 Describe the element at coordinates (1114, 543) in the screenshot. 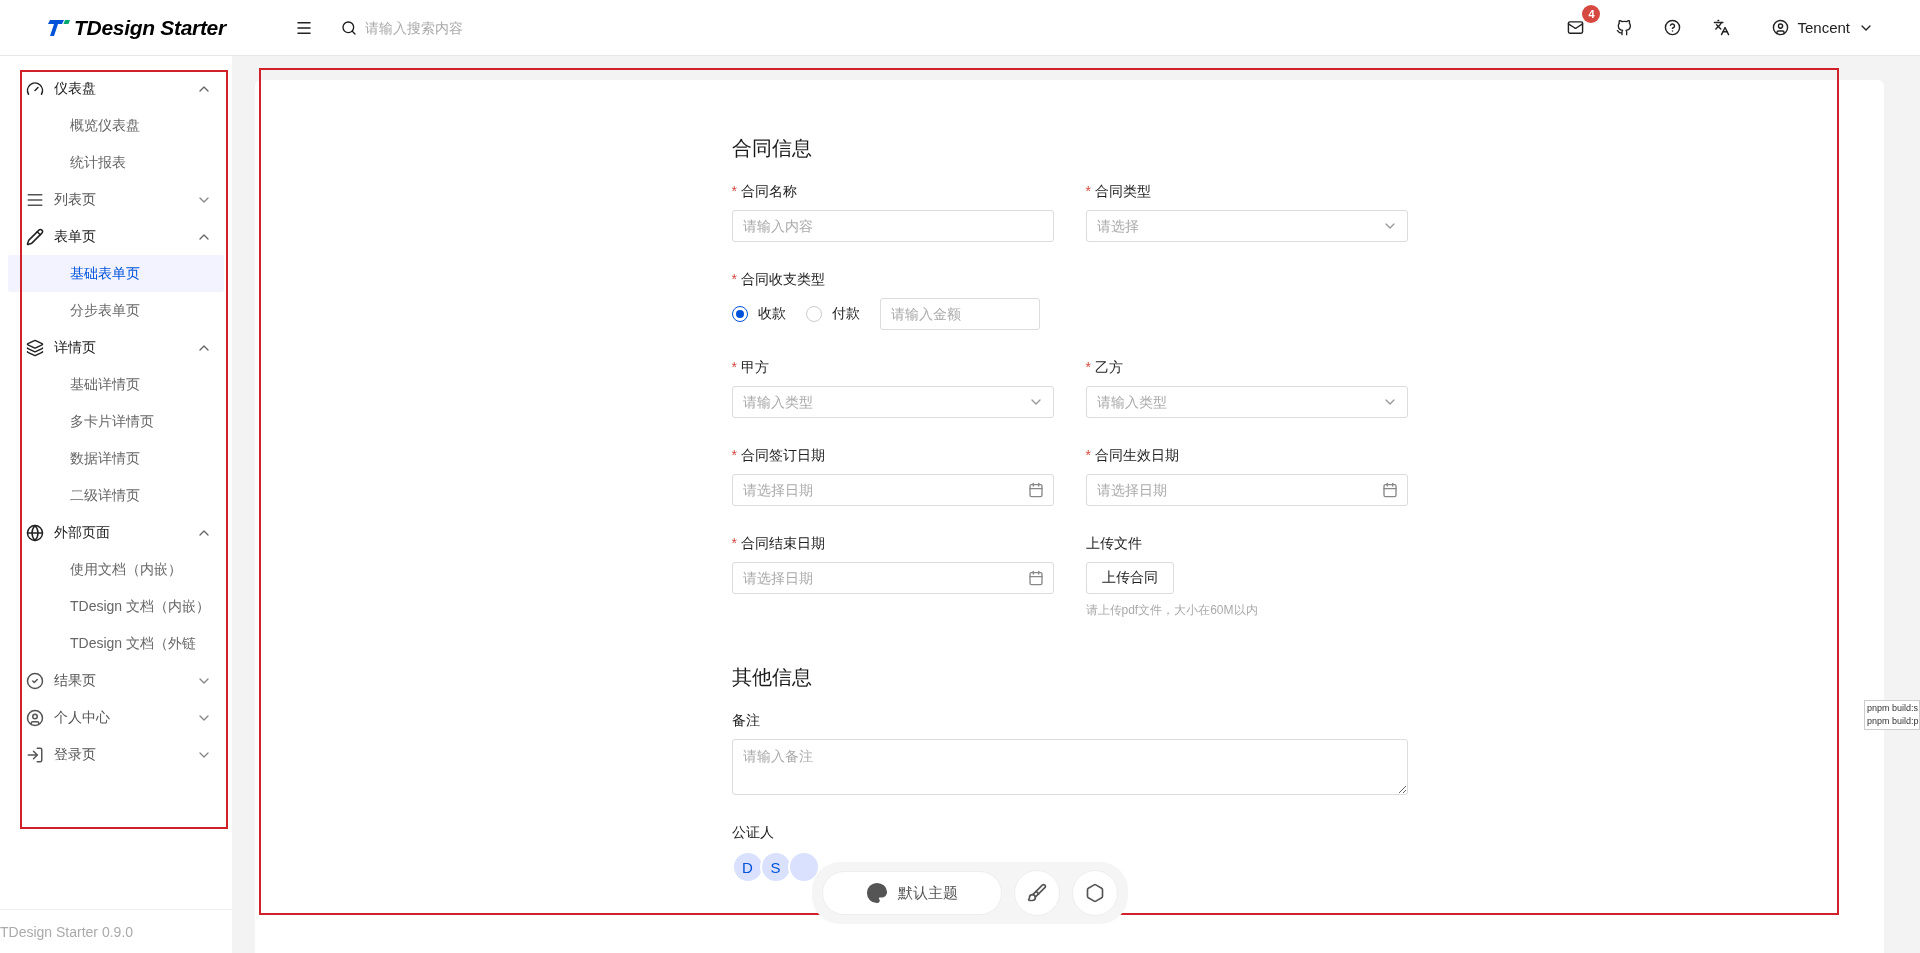

I see `field-label: 上传文件` at that location.